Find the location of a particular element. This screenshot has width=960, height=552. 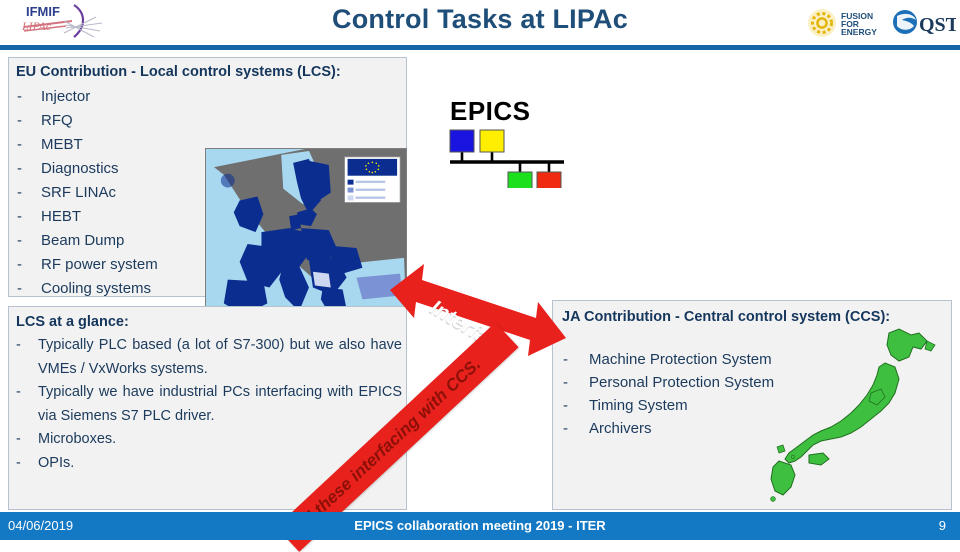

page-title: Control Tasks at LIPAc is located at coordinates (480, 19).